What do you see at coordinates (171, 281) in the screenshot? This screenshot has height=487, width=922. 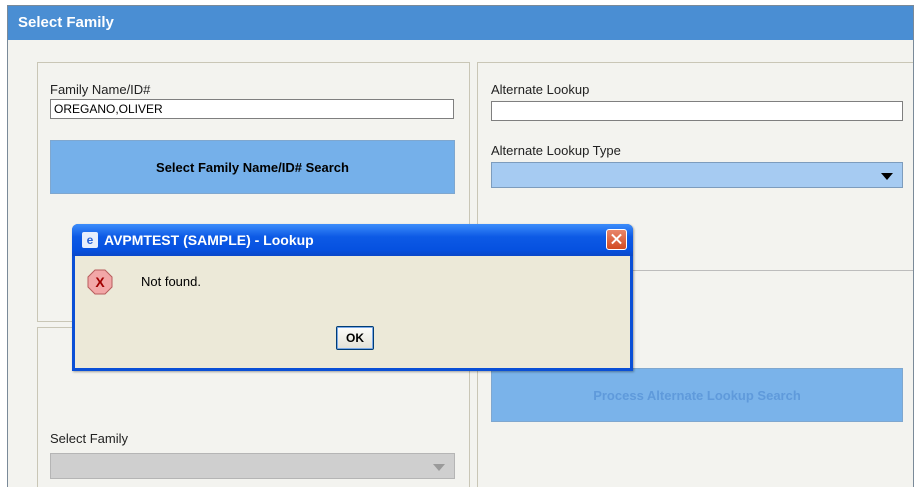 I see `dialog-message: Not found.` at bounding box center [171, 281].